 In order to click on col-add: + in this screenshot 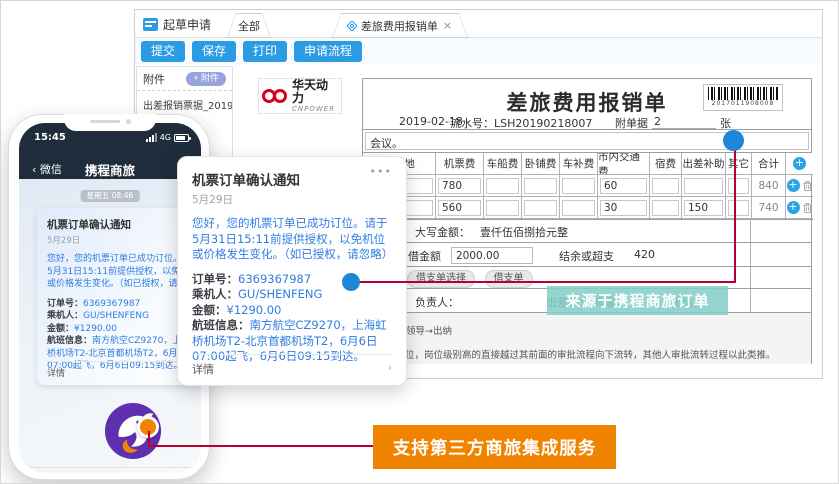, I will do `click(799, 164)`.